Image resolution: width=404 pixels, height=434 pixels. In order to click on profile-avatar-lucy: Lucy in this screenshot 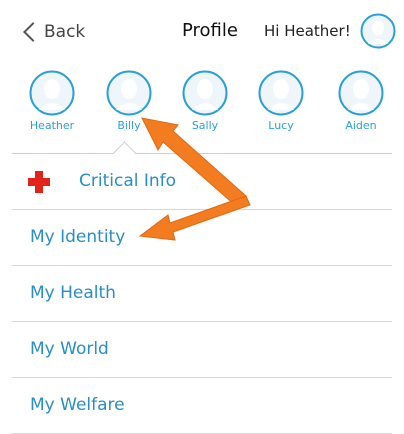, I will do `click(281, 101)`.